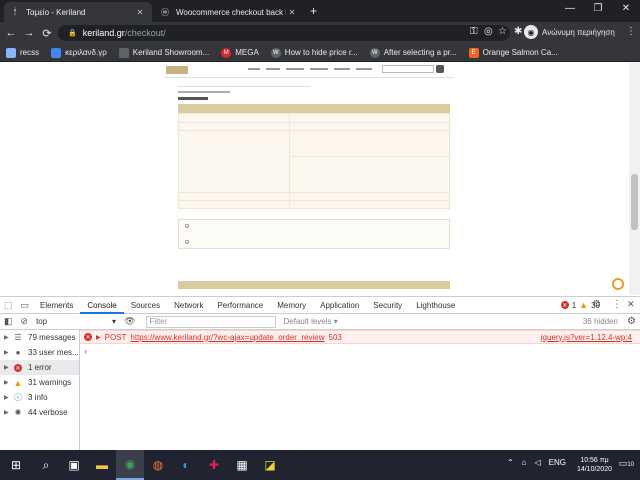 Image resolution: width=640 pixels, height=480 pixels. I want to click on tab-console: Console, so click(102, 305).